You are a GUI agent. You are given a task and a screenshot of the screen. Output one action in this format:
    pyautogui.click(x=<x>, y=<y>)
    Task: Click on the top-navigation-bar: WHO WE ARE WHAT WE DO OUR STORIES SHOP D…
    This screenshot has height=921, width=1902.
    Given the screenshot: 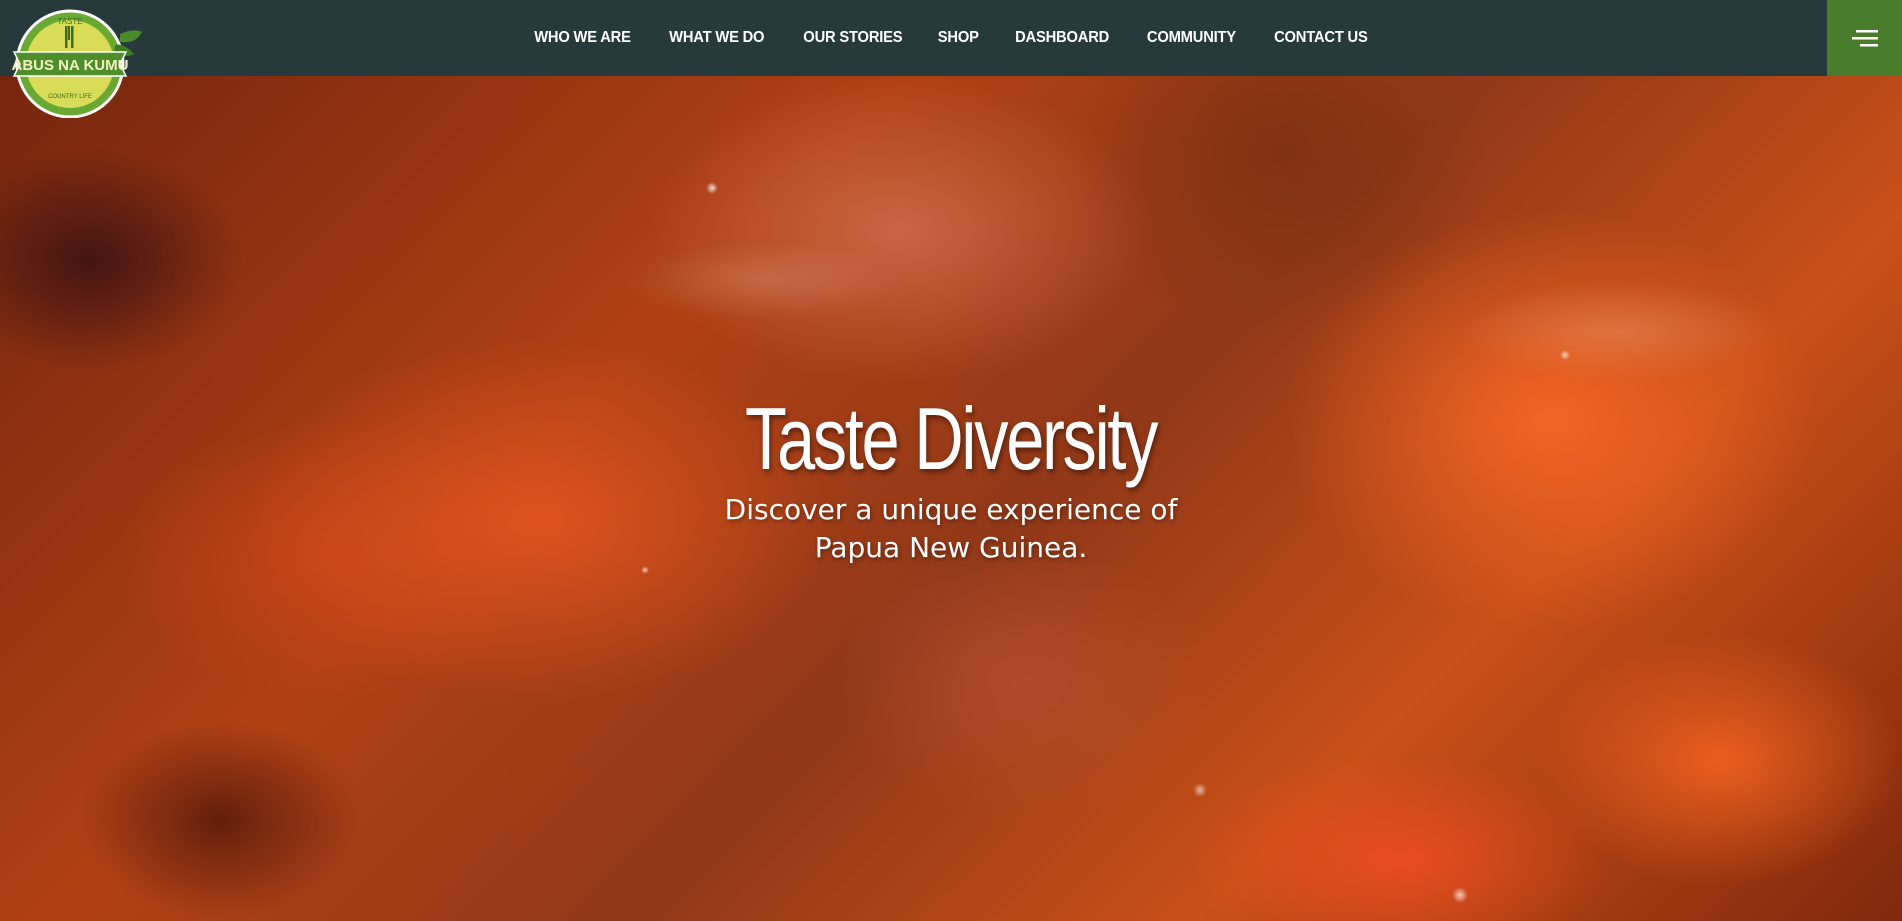 What is the action you would take?
    pyautogui.click(x=951, y=38)
    